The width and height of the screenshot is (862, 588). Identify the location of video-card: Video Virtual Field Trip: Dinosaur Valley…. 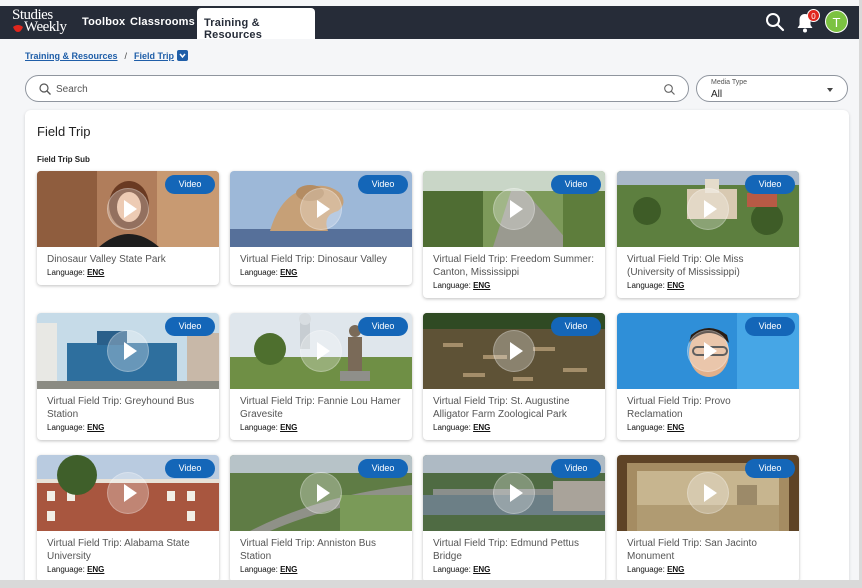
(321, 228).